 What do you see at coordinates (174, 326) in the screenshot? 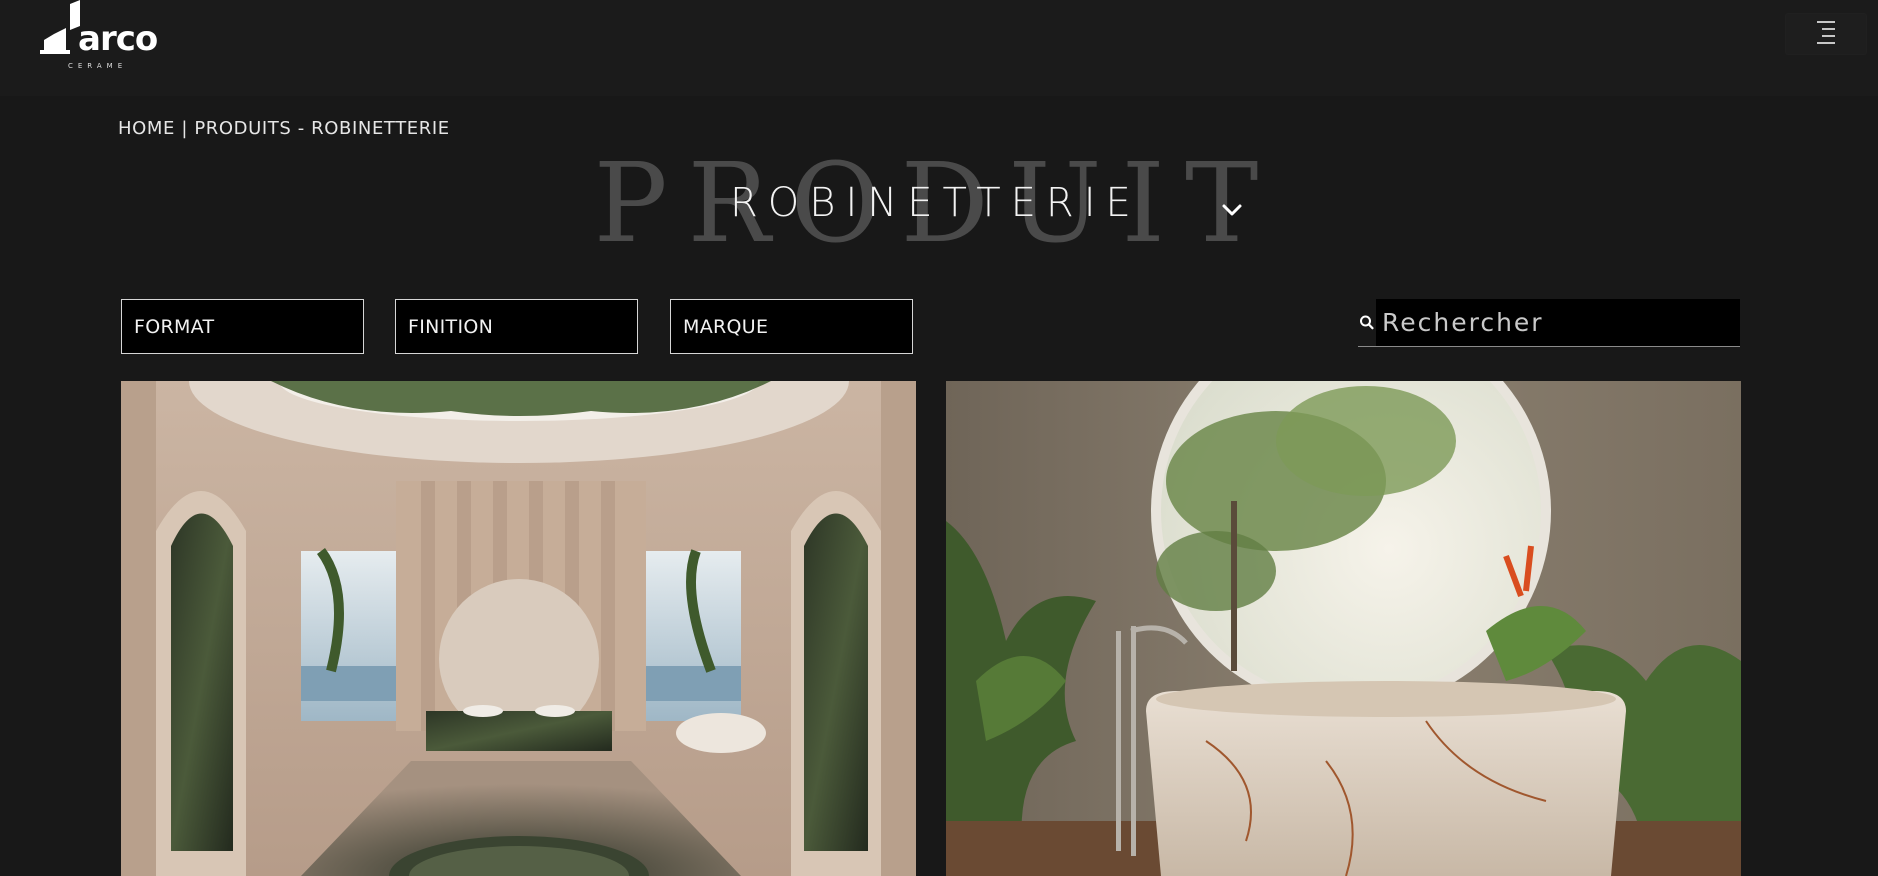
I see `filter-format-label: FORMAT` at bounding box center [174, 326].